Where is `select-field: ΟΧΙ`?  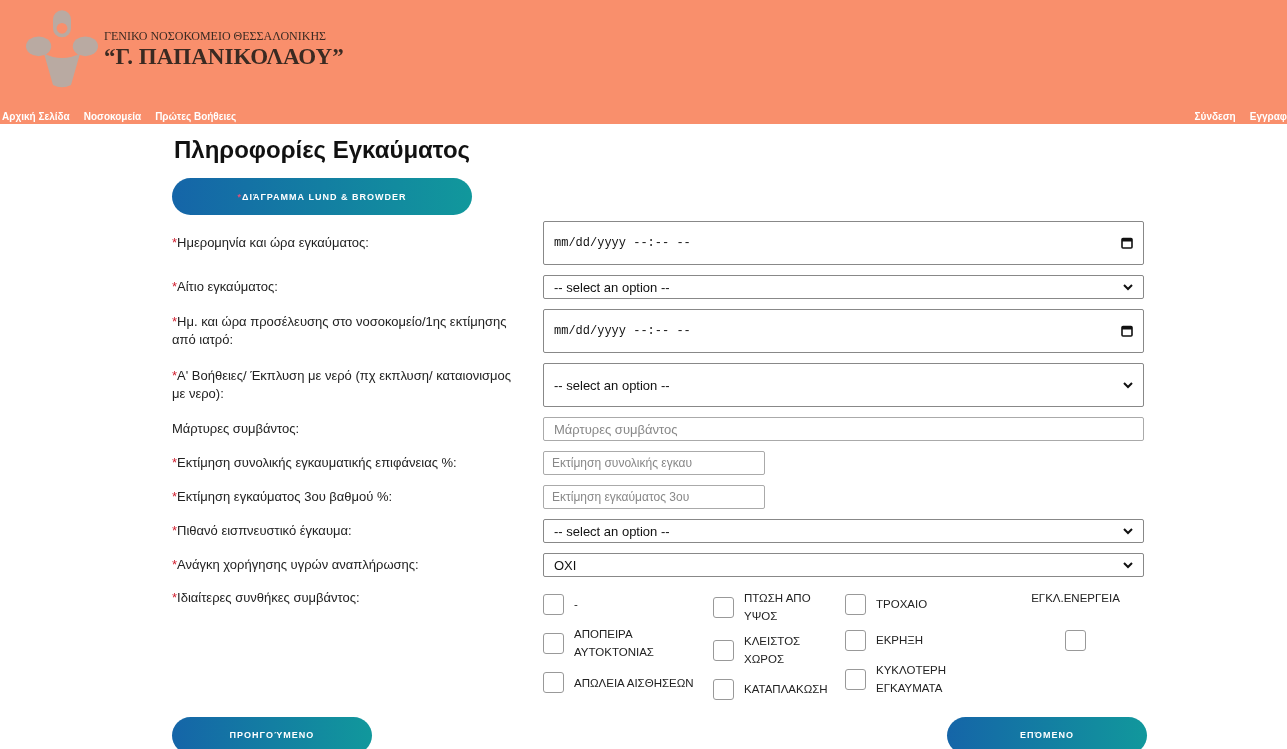
select-field: ΟΧΙ is located at coordinates (843, 565).